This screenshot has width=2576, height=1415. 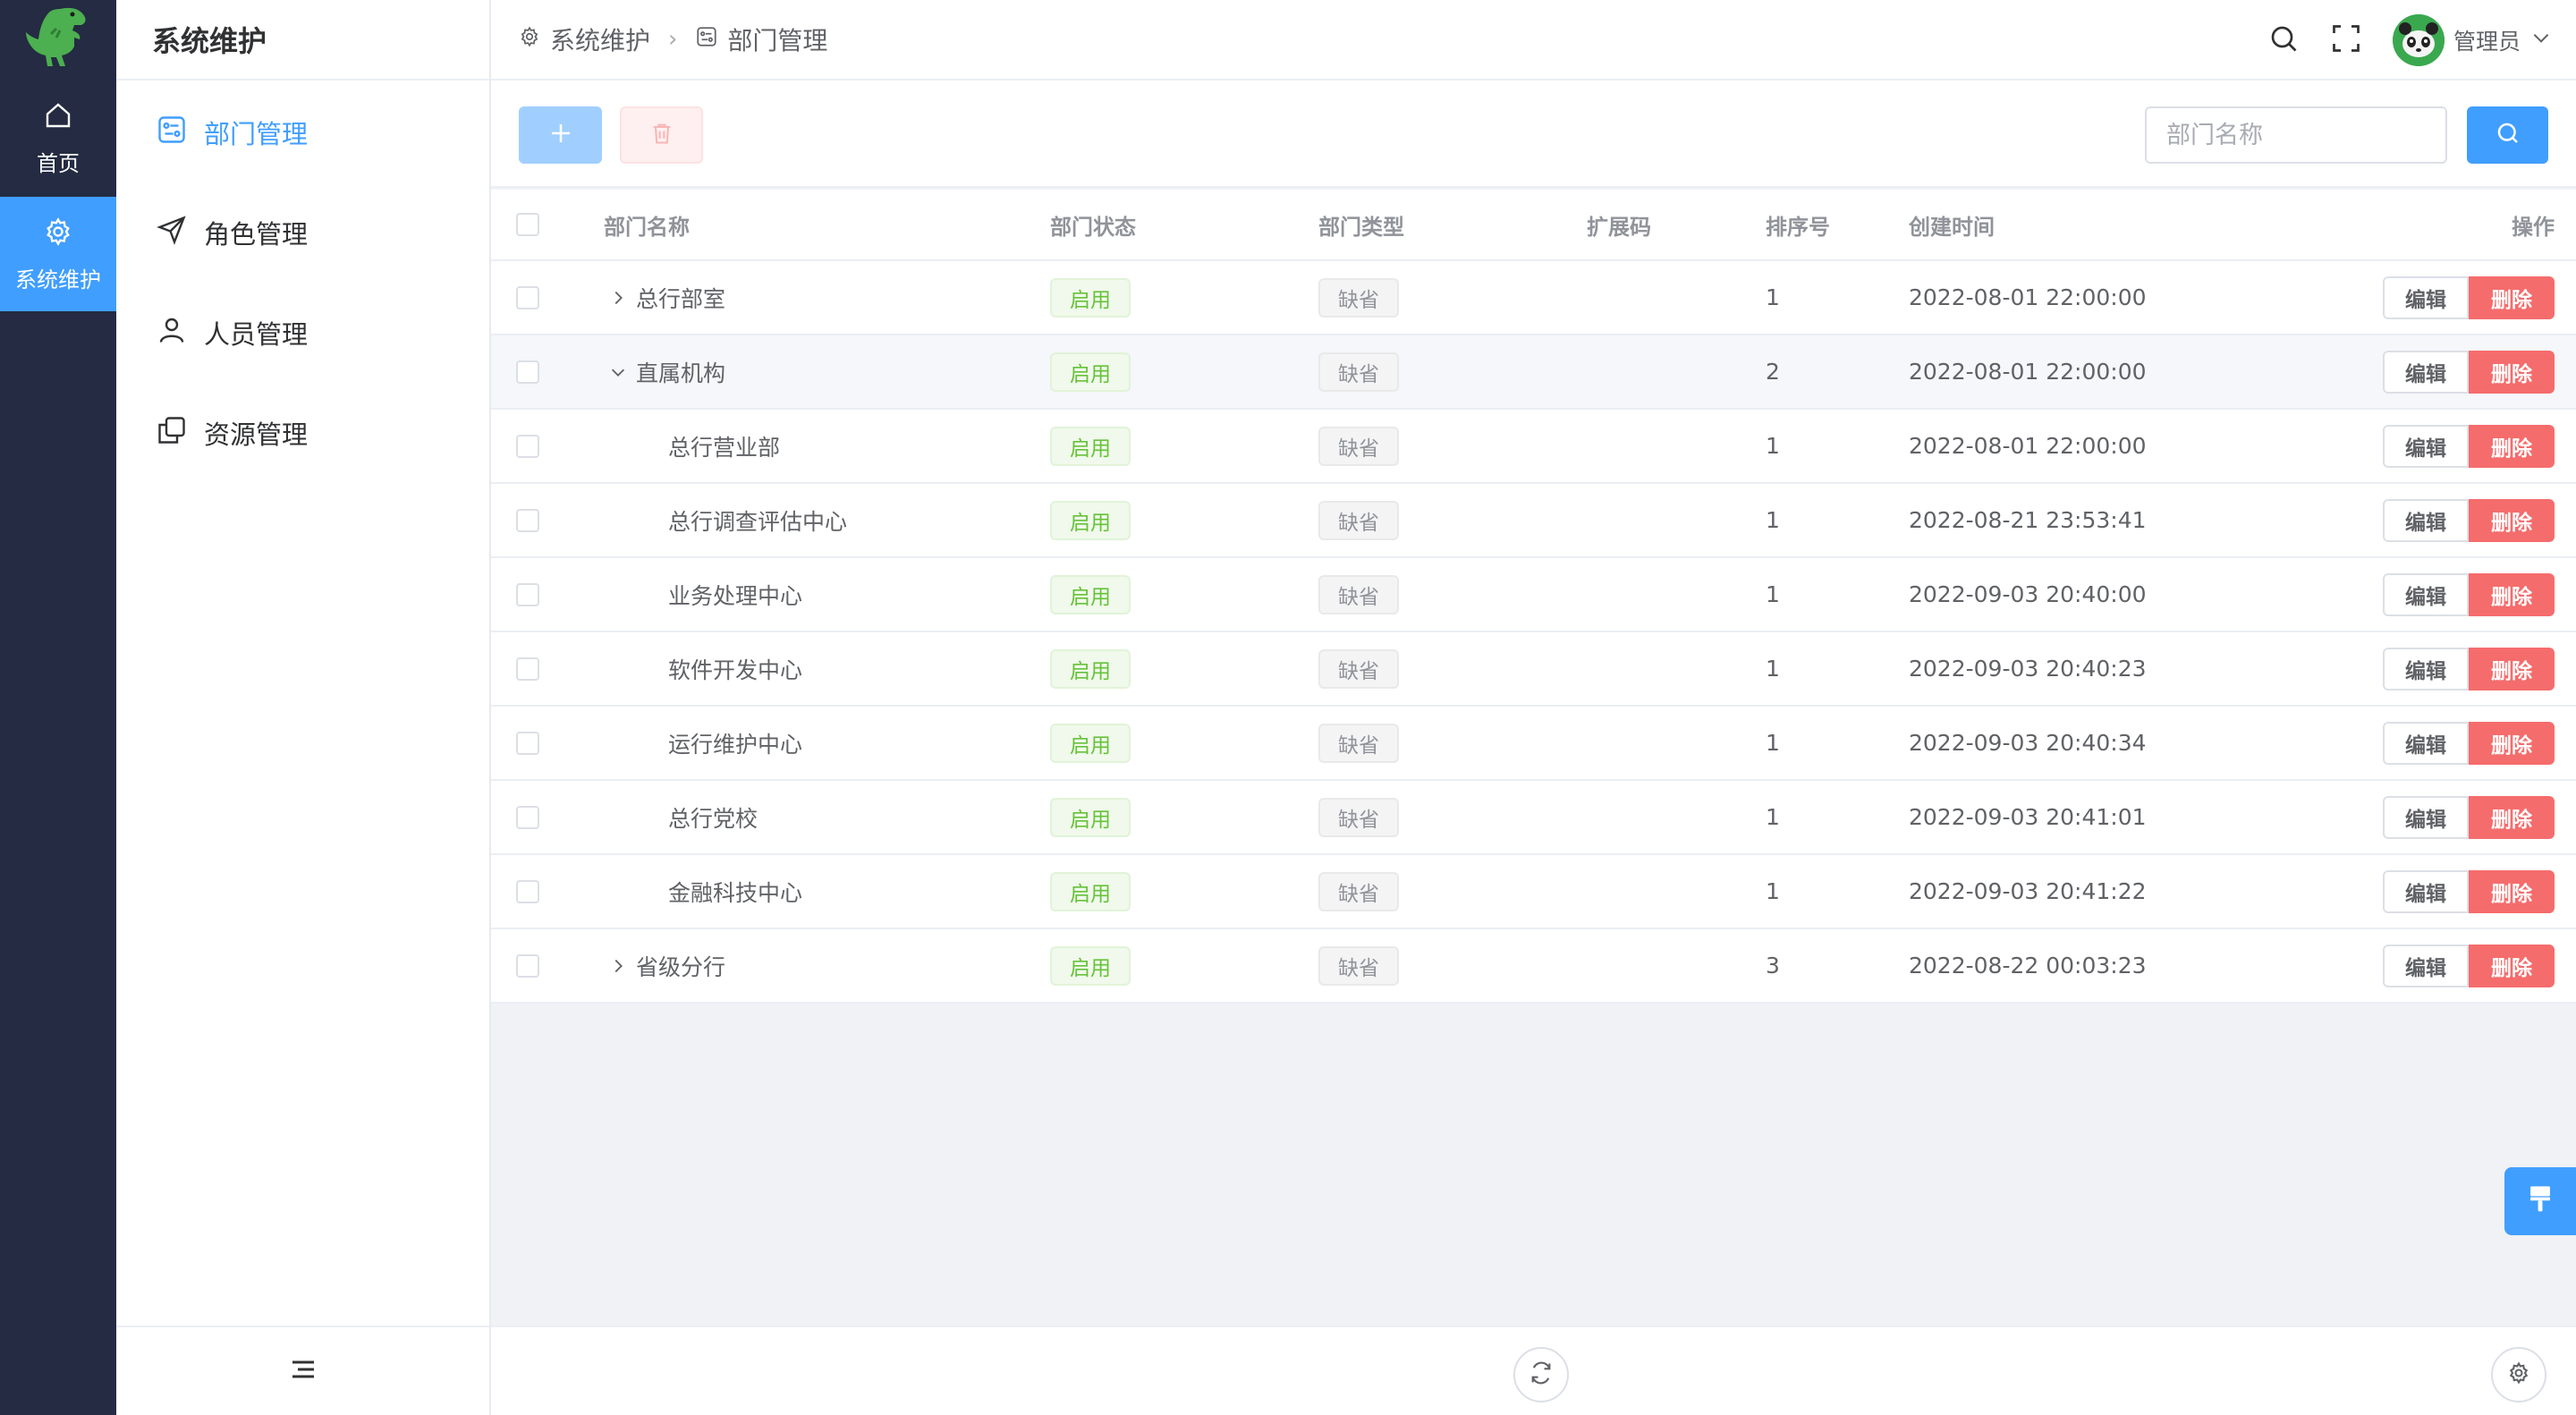 I want to click on chevron-down-icon, so click(x=618, y=372).